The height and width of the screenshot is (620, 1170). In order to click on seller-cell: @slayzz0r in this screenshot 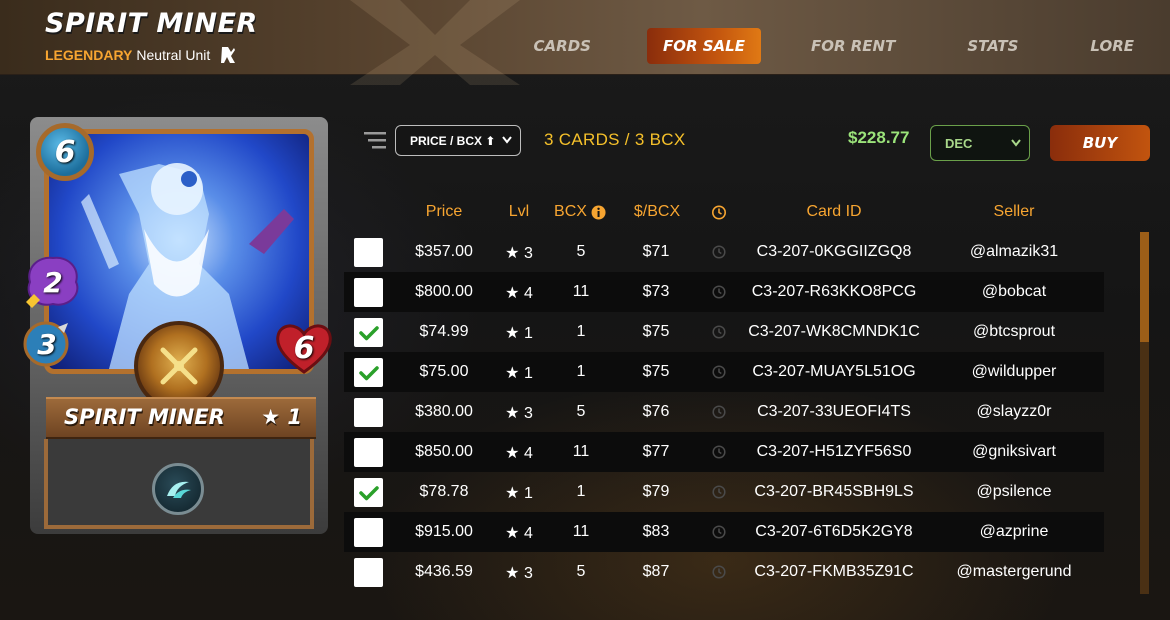, I will do `click(1014, 412)`.